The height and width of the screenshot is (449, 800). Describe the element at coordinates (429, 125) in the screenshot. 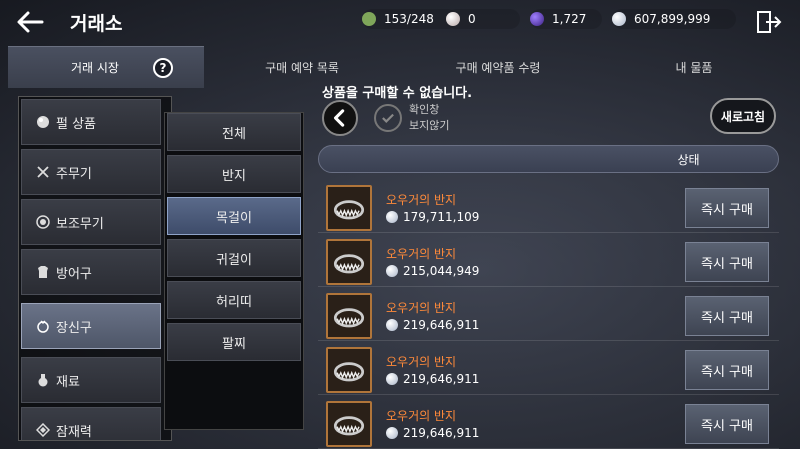

I see `hide-confirm-line-2: 보지않기` at that location.